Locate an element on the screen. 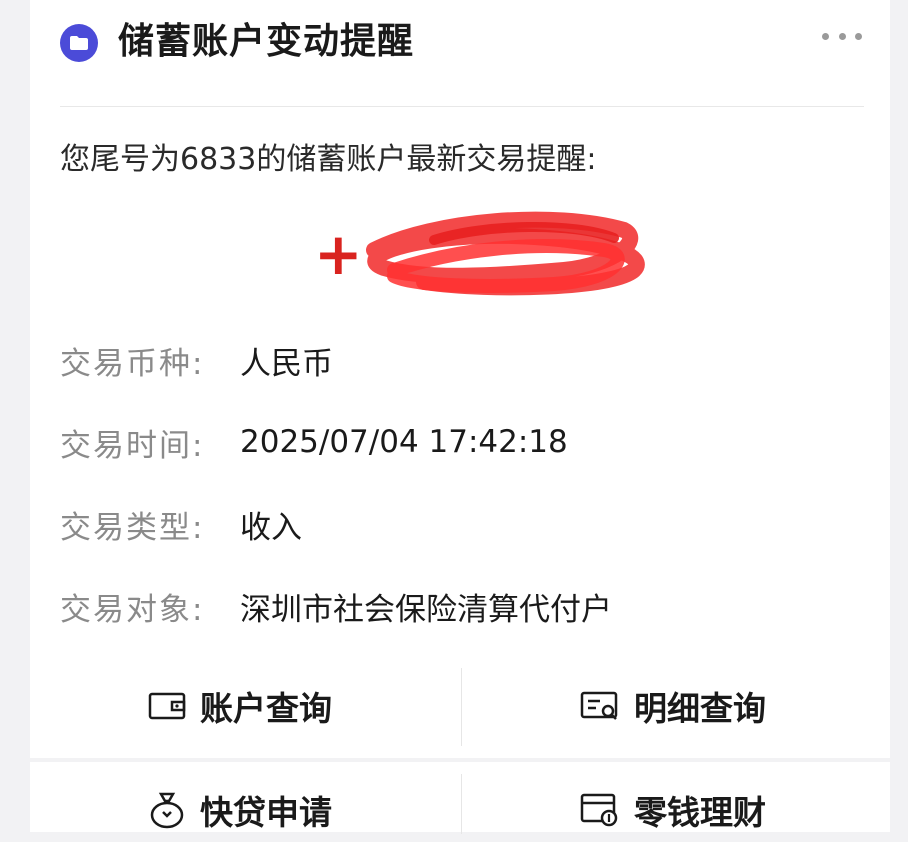 Image resolution: width=908 pixels, height=842 pixels. quick-loan-button: 快贷申请 is located at coordinates (240, 810).